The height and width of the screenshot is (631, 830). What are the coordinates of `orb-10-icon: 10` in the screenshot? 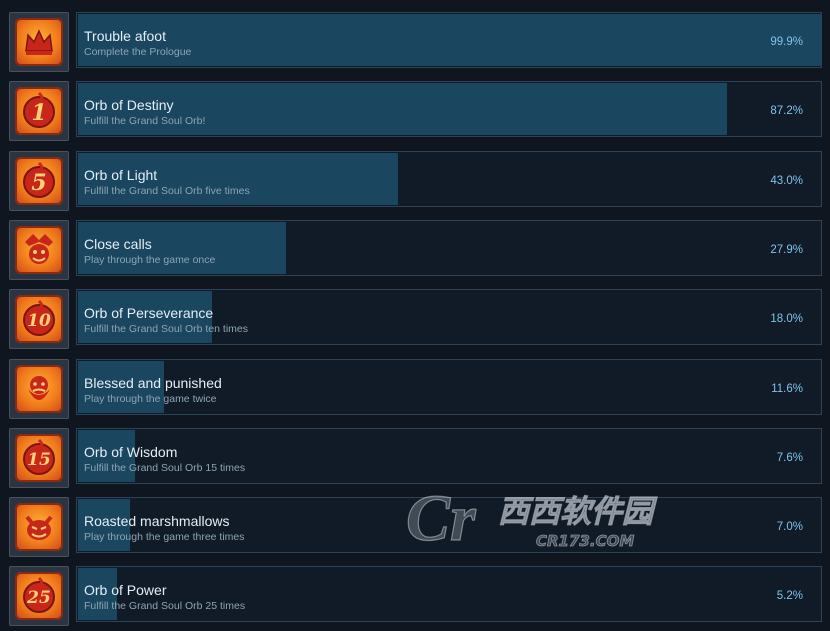 It's located at (39, 319).